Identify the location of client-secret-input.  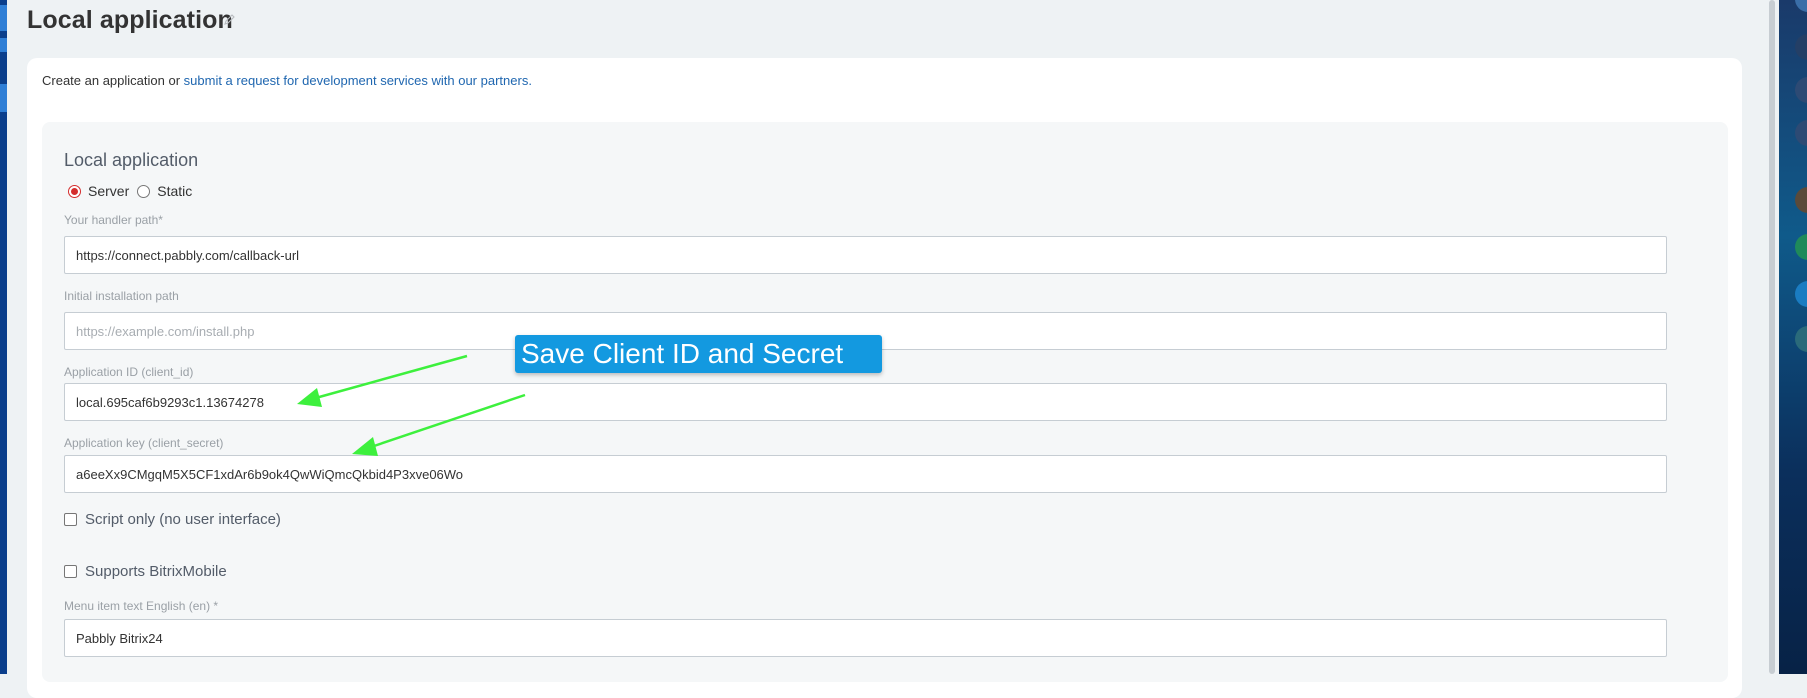
(865, 474).